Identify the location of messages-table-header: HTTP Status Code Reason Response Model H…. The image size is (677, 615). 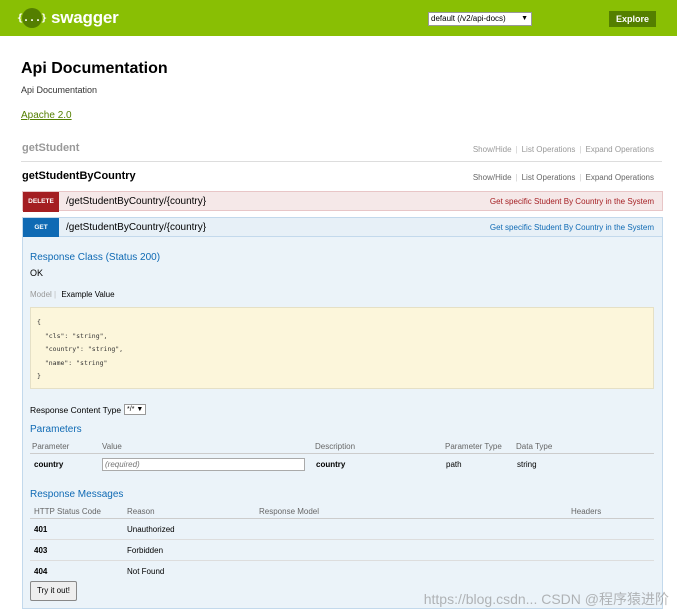
(342, 512).